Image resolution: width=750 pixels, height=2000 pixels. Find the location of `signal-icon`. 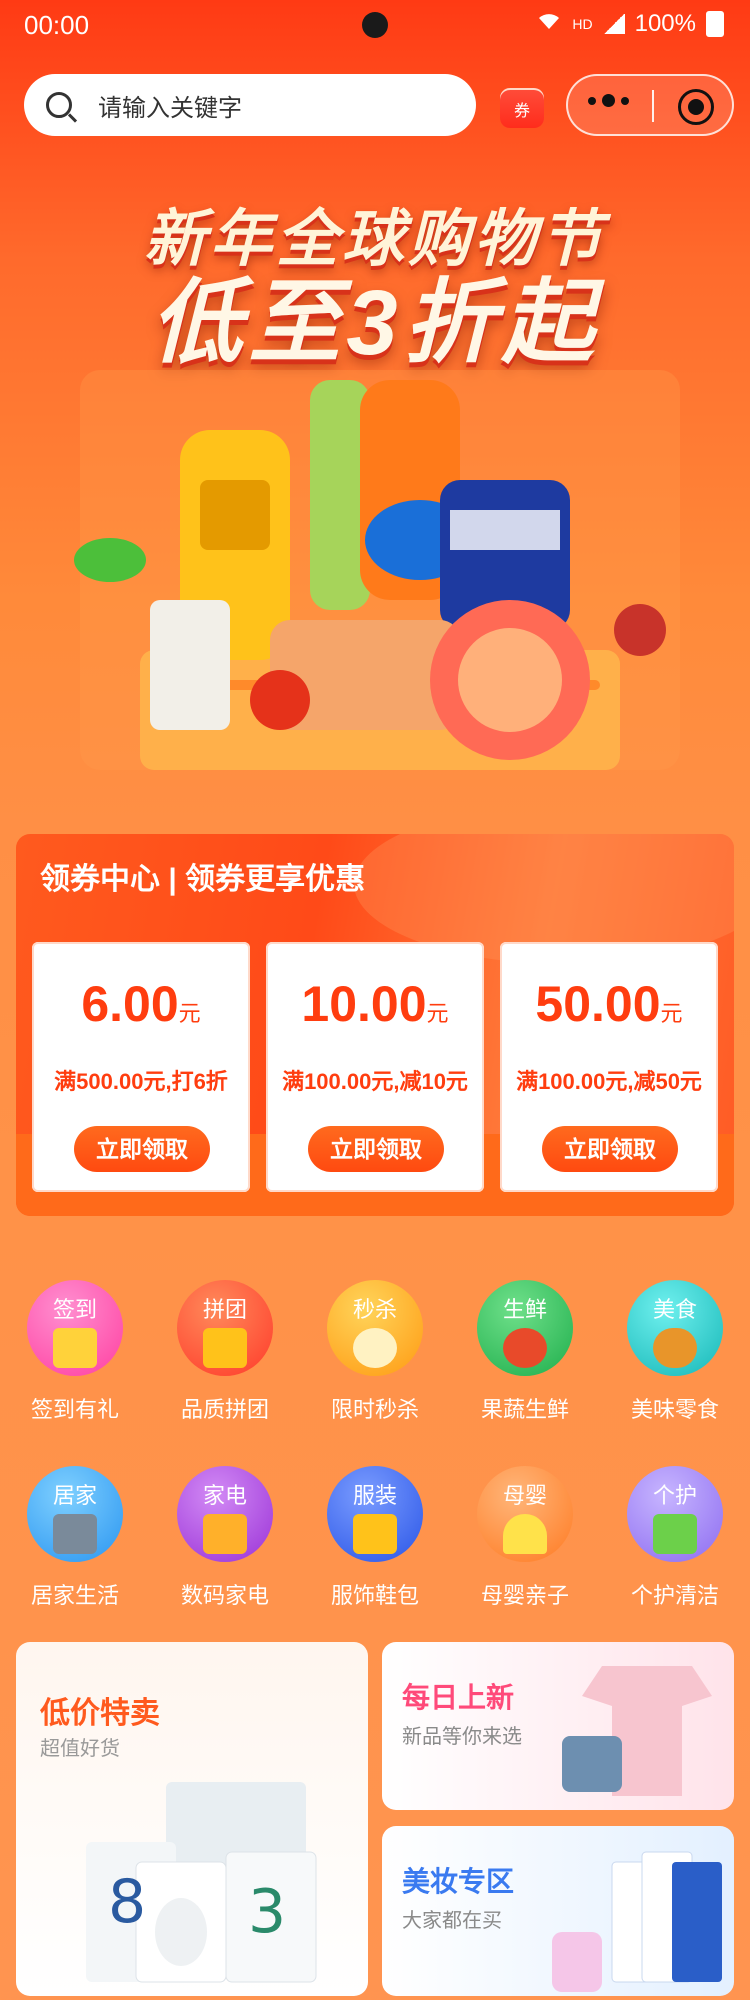

signal-icon is located at coordinates (613, 24).